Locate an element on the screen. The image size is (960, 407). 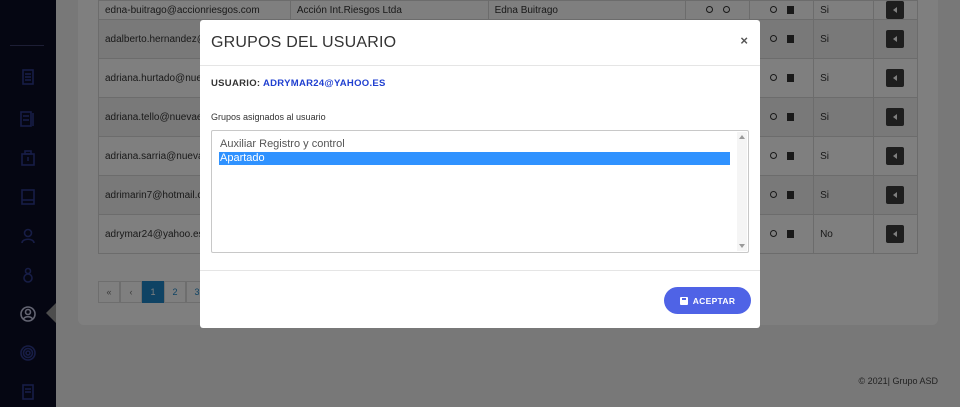
scroll-down-icon is located at coordinates (742, 246).